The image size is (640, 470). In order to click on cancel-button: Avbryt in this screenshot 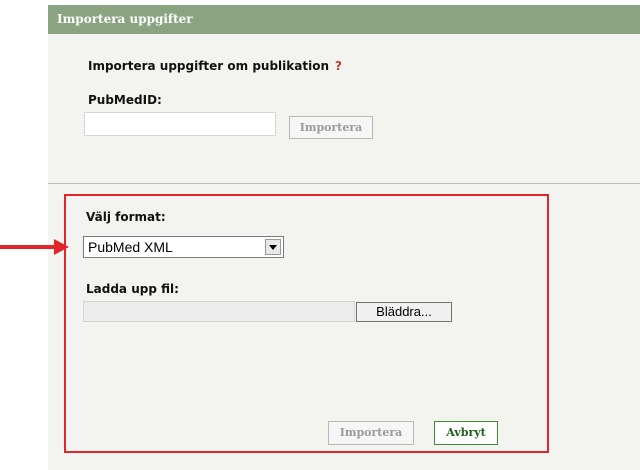, I will do `click(466, 433)`.